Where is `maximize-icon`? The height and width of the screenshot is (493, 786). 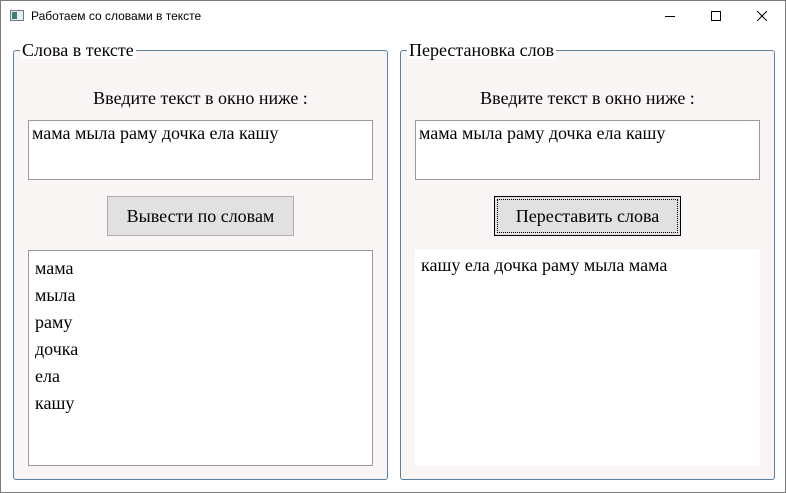
maximize-icon is located at coordinates (716, 16).